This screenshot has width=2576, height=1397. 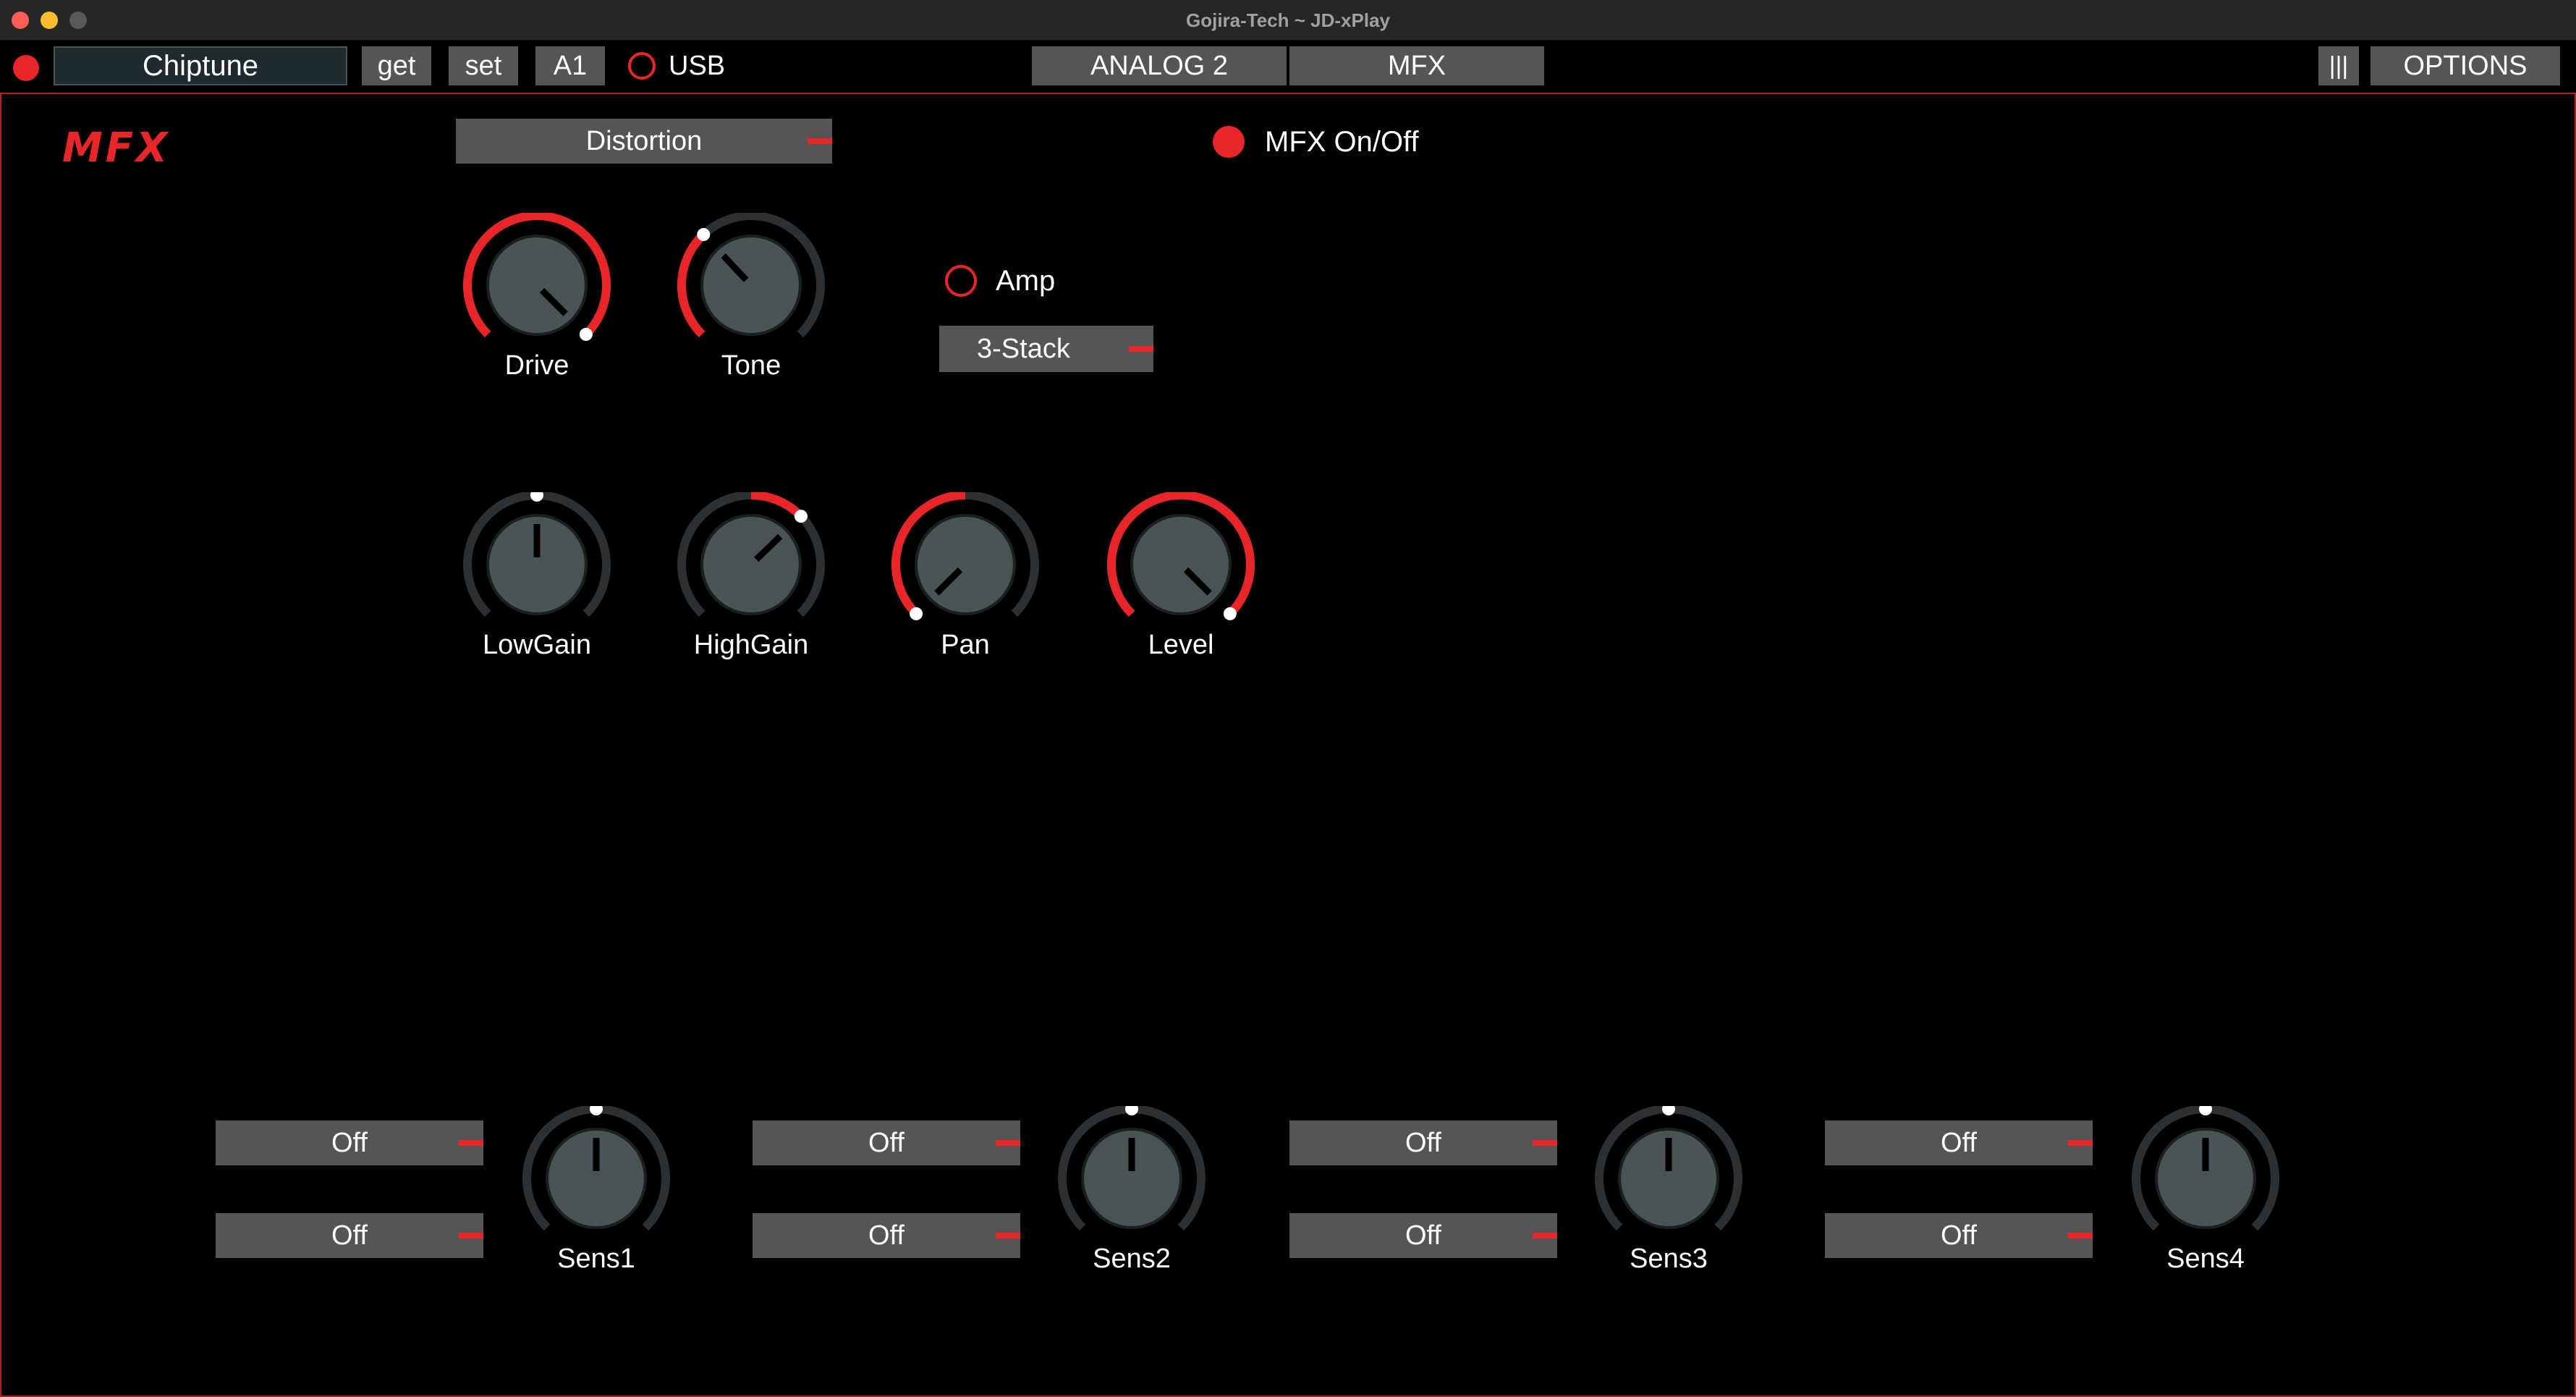 I want to click on tab-analog-2: ANALOG 2, so click(x=1159, y=65).